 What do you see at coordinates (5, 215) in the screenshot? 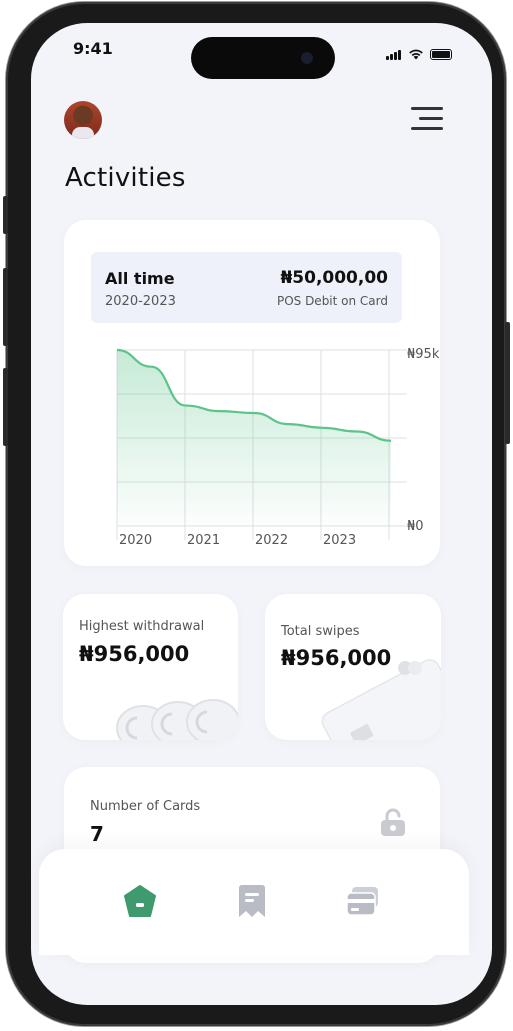
I see `action-button` at bounding box center [5, 215].